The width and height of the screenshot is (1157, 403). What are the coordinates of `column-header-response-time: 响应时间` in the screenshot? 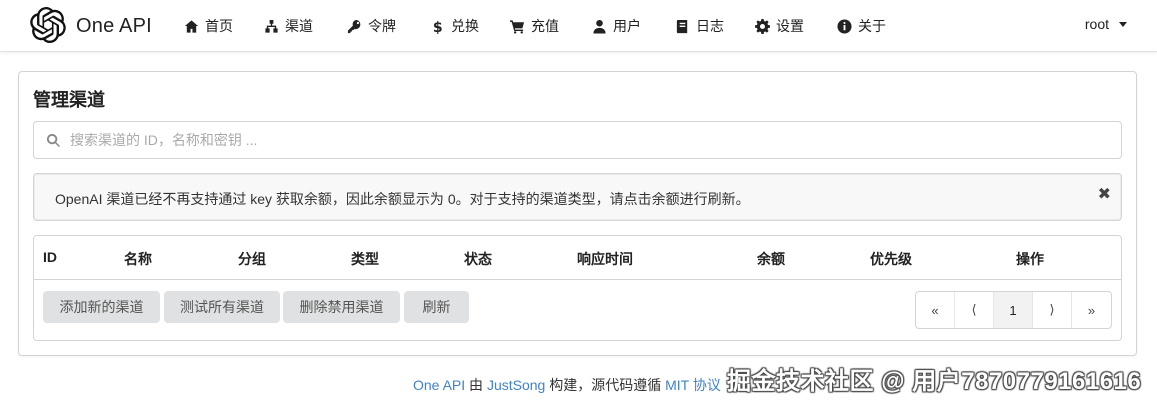 It's located at (605, 259).